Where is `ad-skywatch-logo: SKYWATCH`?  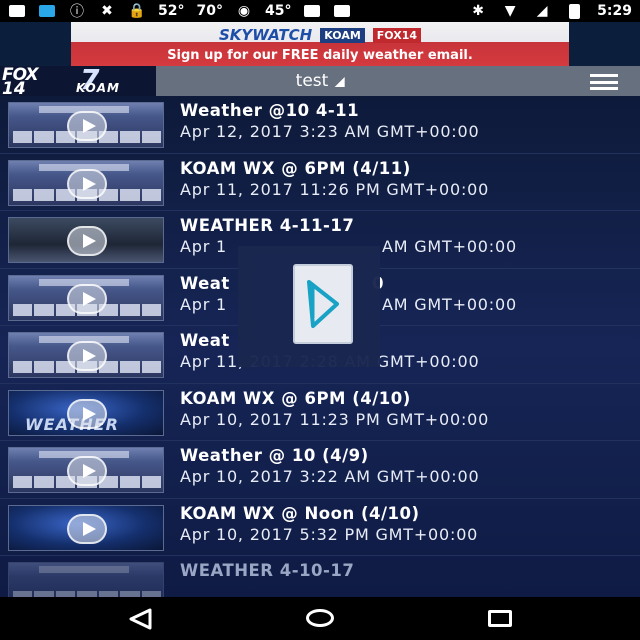 ad-skywatch-logo: SKYWATCH is located at coordinates (265, 35).